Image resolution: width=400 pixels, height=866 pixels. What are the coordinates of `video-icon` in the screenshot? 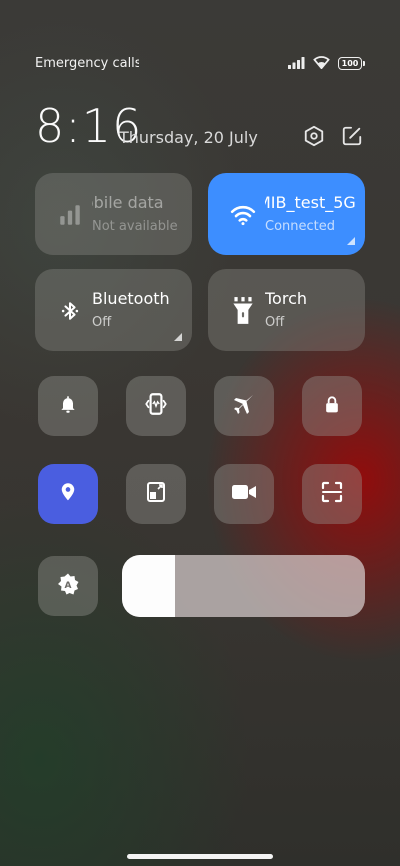 It's located at (244, 494).